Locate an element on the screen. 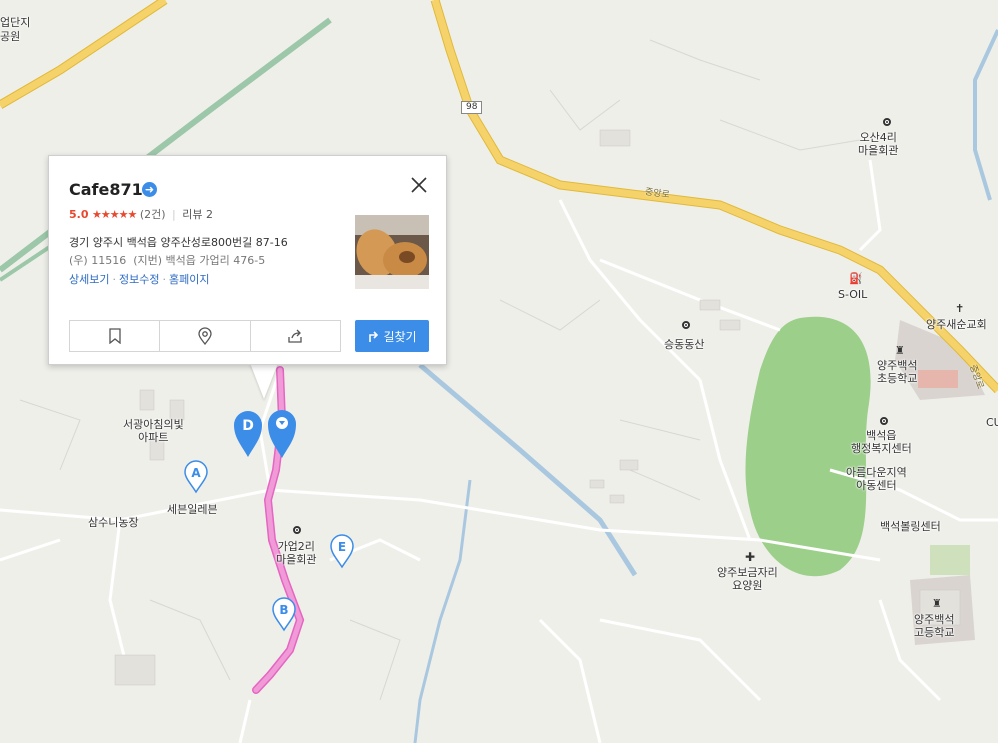 This screenshot has width=998, height=743. place-photo is located at coordinates (392, 252).